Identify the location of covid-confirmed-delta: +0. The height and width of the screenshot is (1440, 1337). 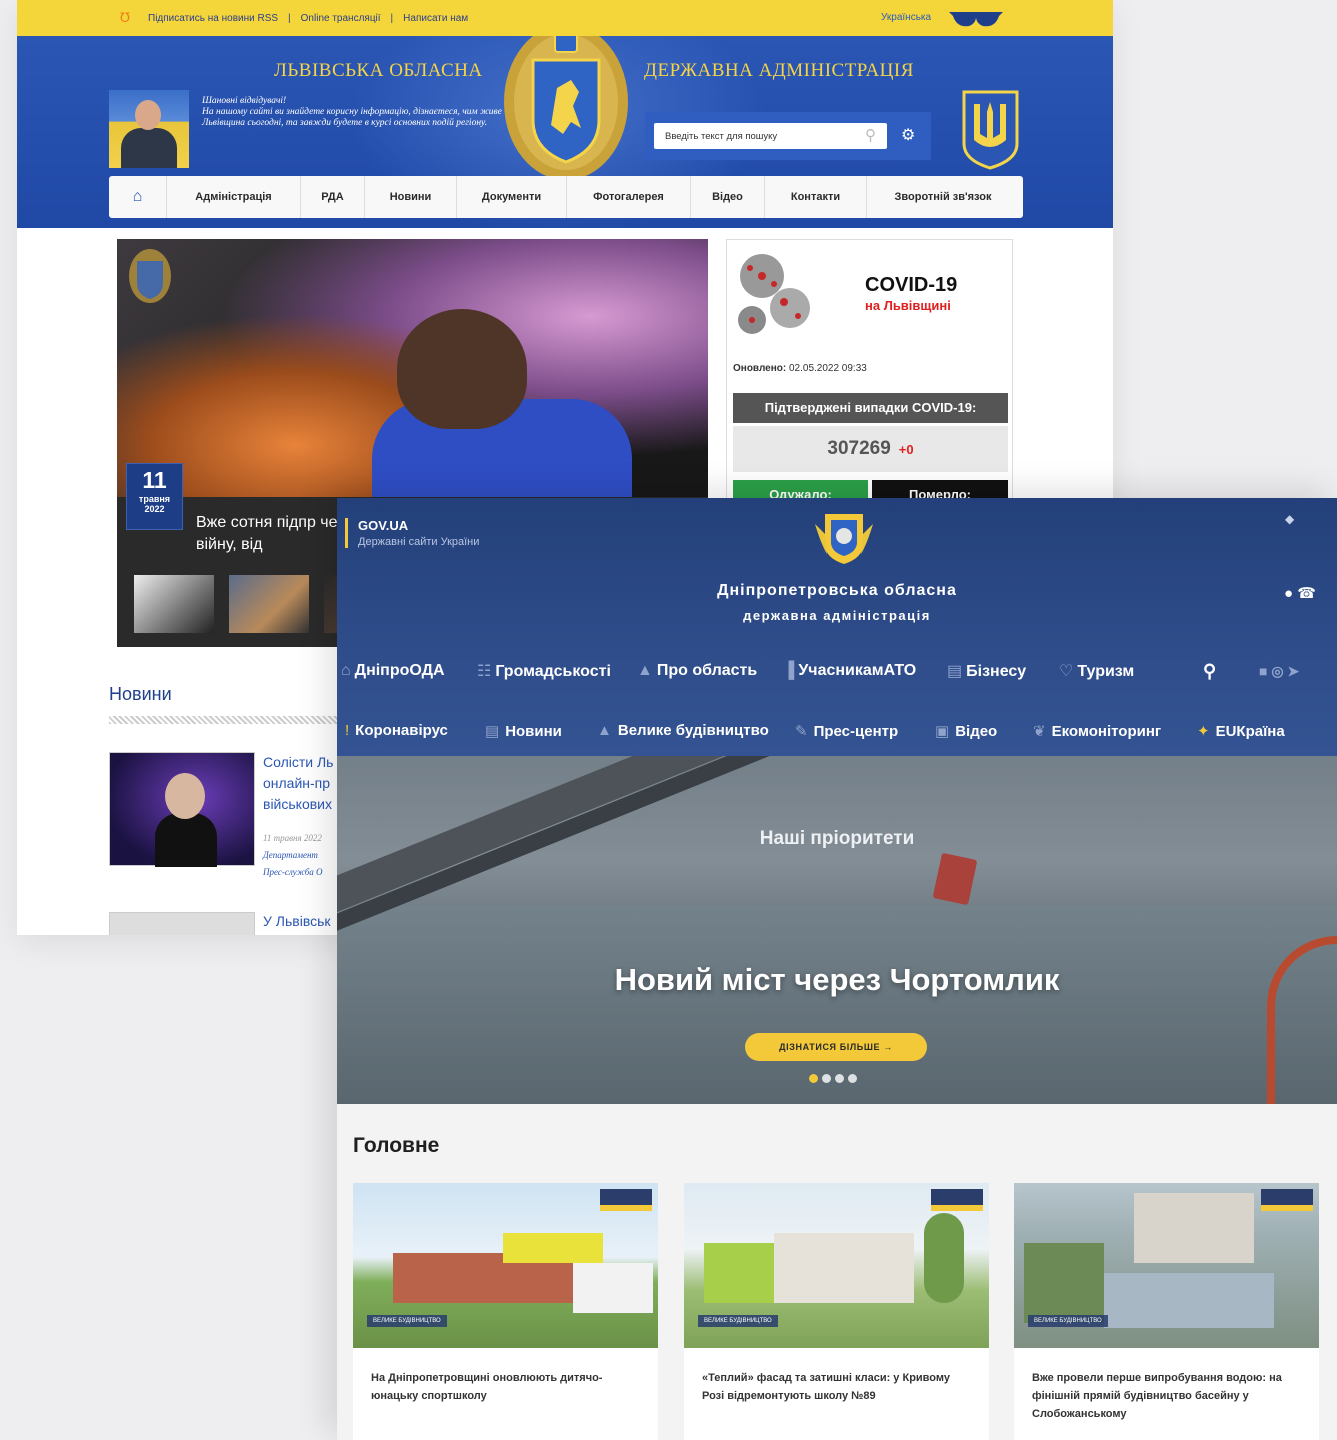
(906, 449).